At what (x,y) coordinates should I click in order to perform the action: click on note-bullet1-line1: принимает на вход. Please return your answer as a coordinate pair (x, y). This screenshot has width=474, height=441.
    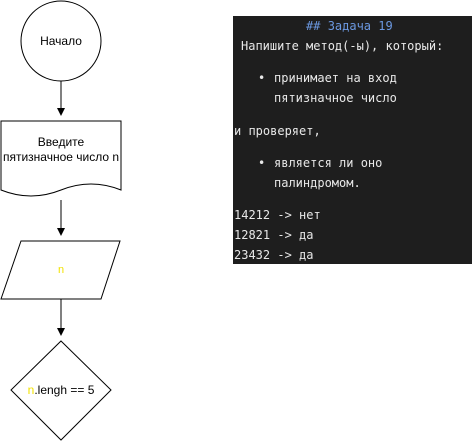
    Looking at the image, I should click on (335, 78).